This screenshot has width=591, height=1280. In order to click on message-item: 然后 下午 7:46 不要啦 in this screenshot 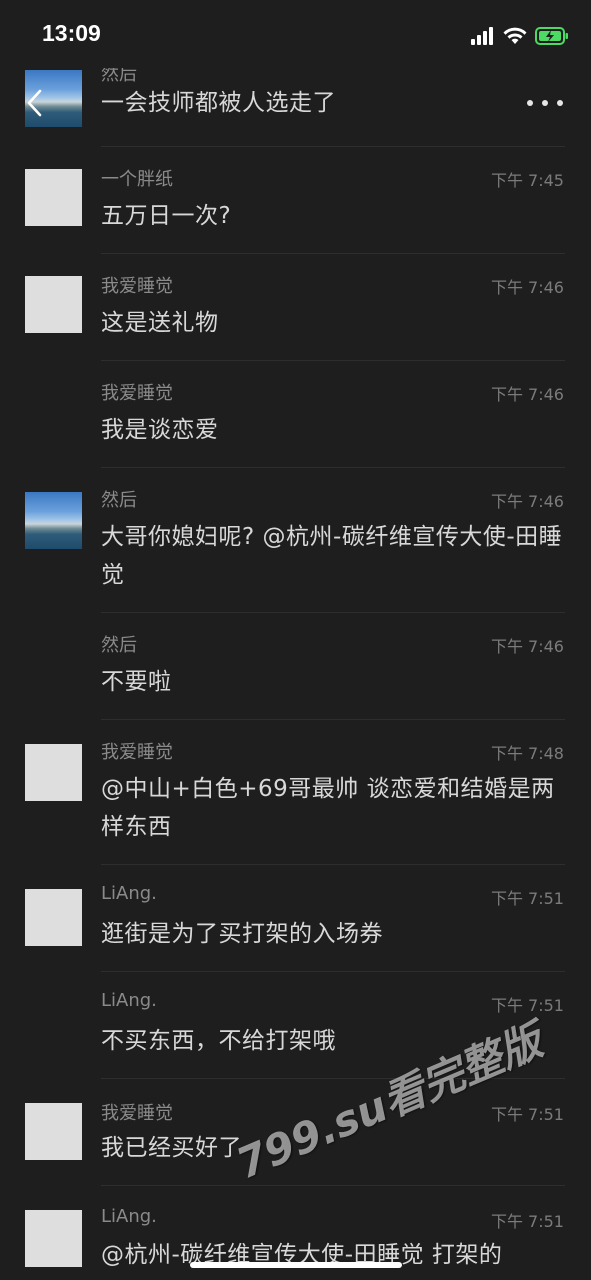, I will do `click(295, 666)`.